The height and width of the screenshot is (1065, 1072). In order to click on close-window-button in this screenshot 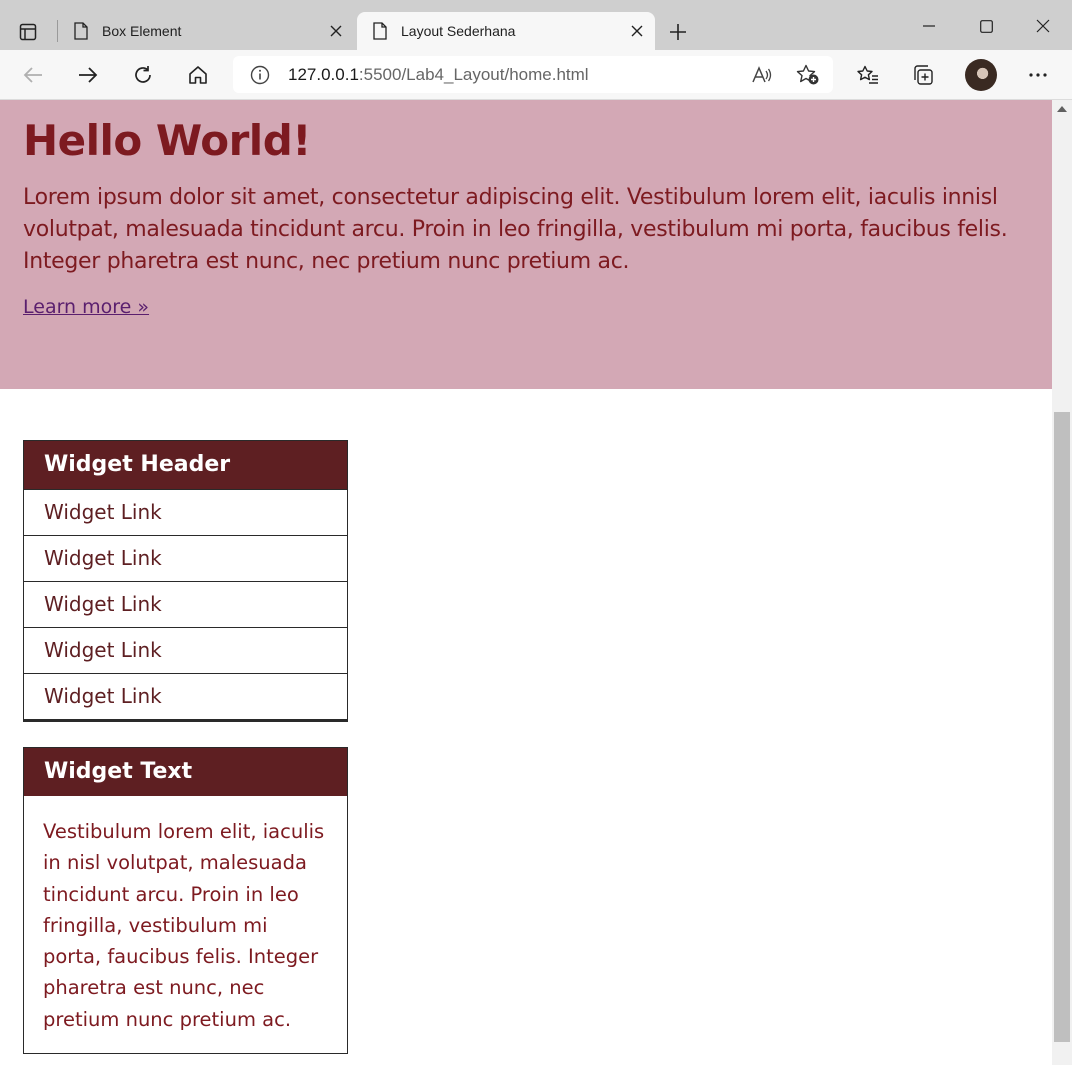, I will do `click(1043, 26)`.